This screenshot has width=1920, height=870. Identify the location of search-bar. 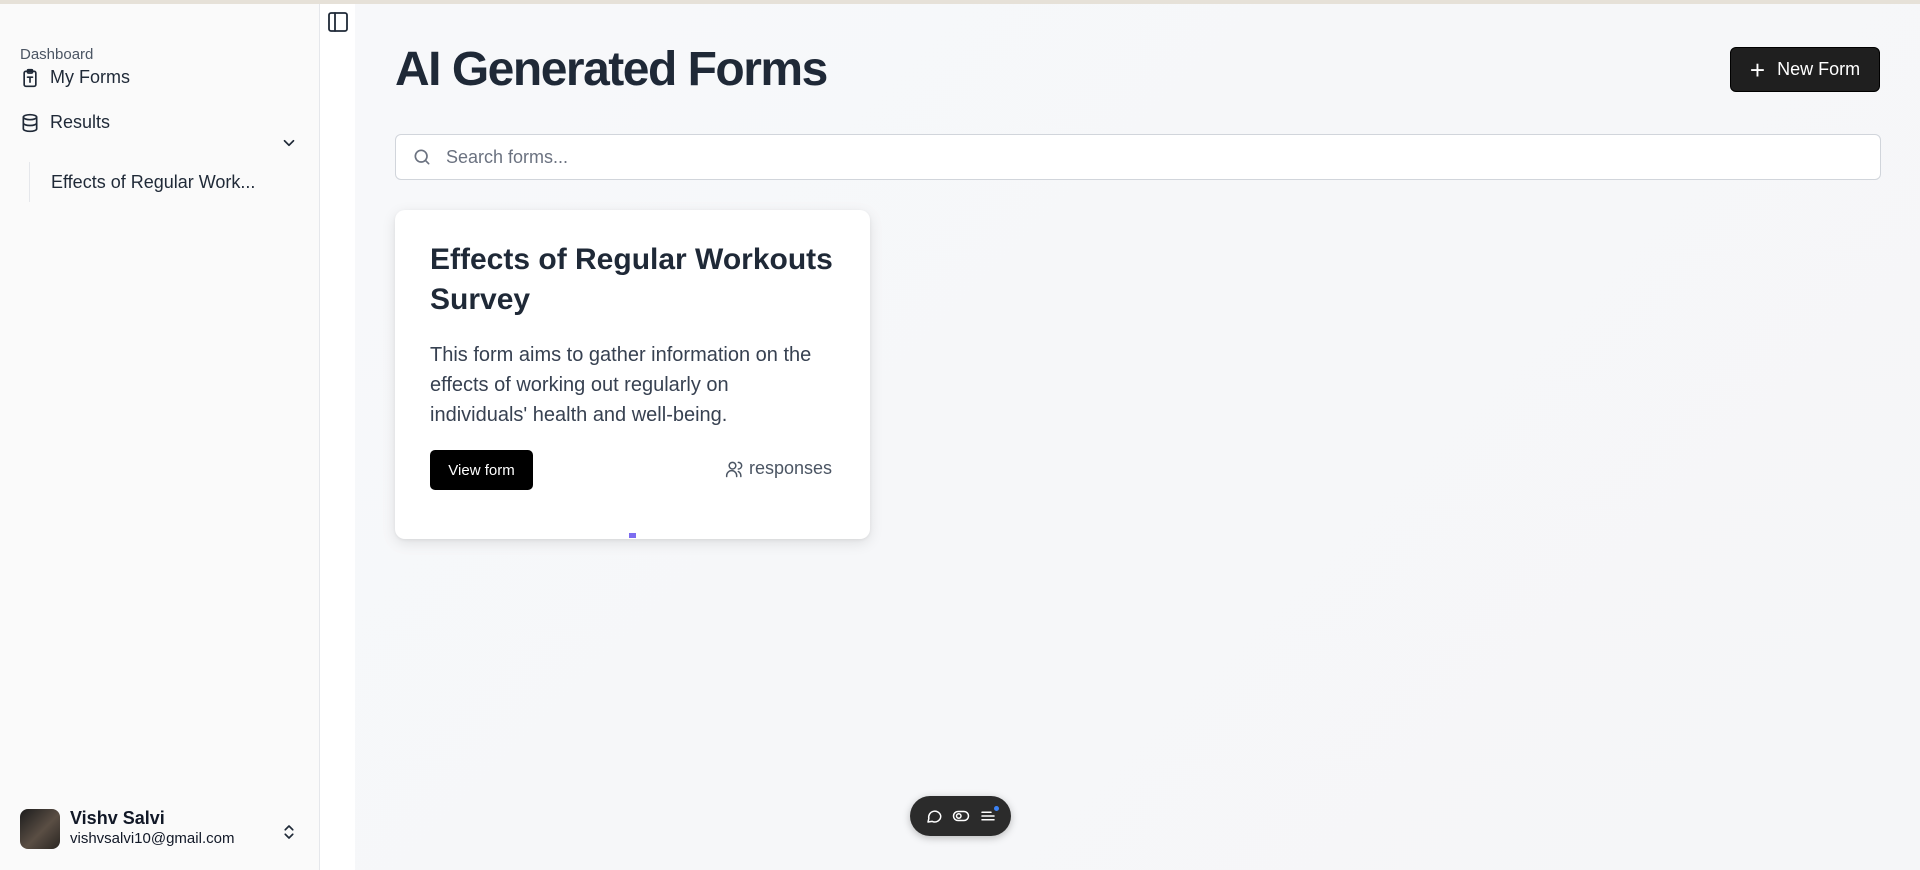
(1138, 157).